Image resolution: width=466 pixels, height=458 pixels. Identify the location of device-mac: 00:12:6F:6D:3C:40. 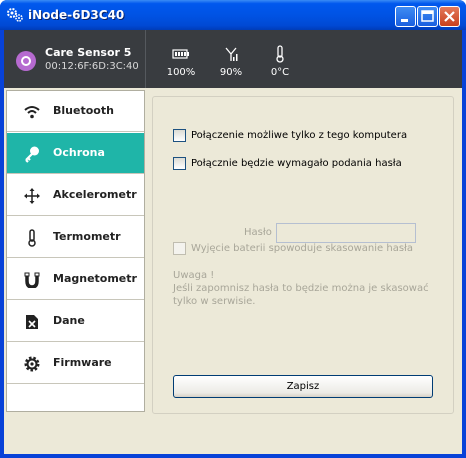
(92, 66).